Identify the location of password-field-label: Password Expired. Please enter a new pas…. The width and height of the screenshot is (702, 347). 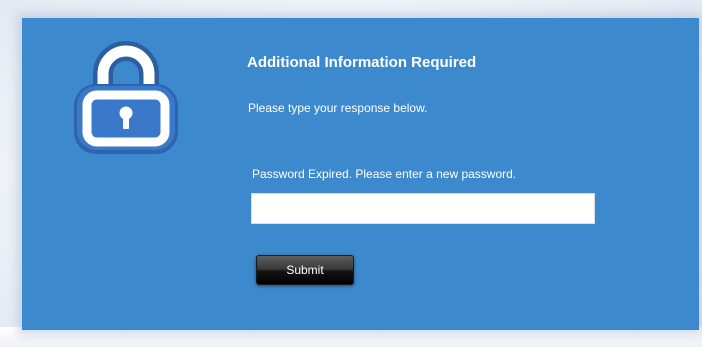
(384, 174).